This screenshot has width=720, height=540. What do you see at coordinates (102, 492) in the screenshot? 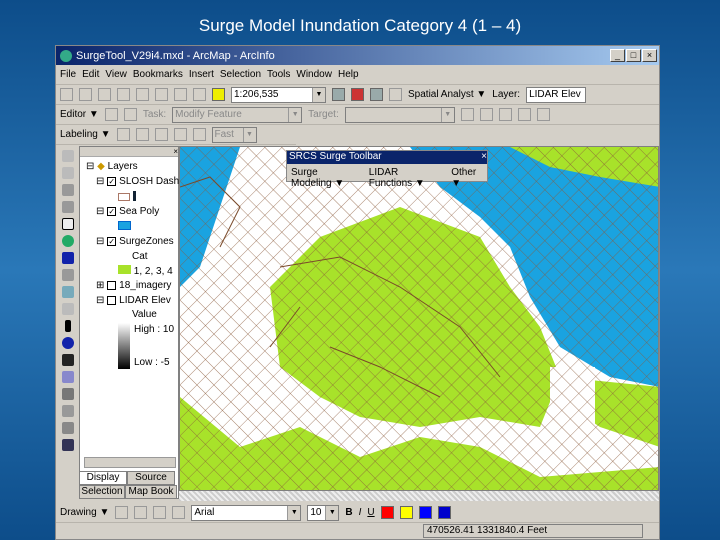
I see `tab-selection: Selection` at bounding box center [102, 492].